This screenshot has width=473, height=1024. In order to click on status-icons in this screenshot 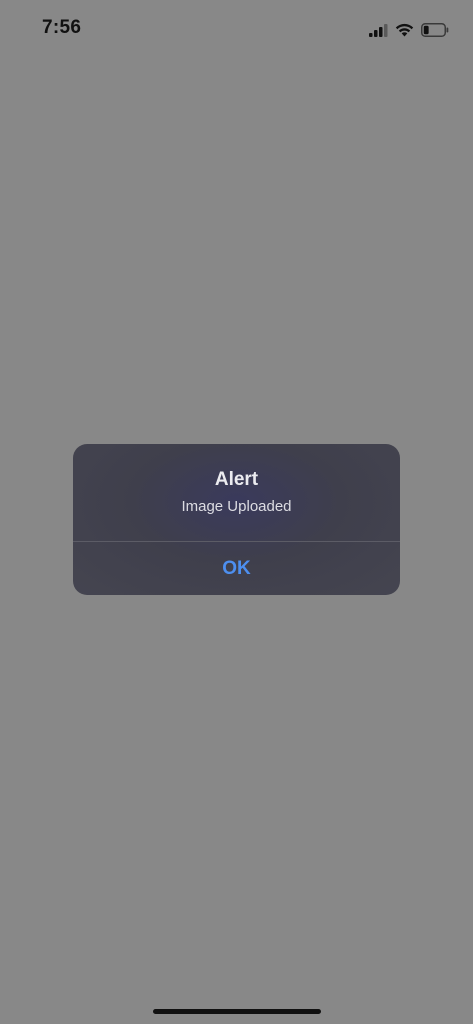, I will do `click(409, 30)`.